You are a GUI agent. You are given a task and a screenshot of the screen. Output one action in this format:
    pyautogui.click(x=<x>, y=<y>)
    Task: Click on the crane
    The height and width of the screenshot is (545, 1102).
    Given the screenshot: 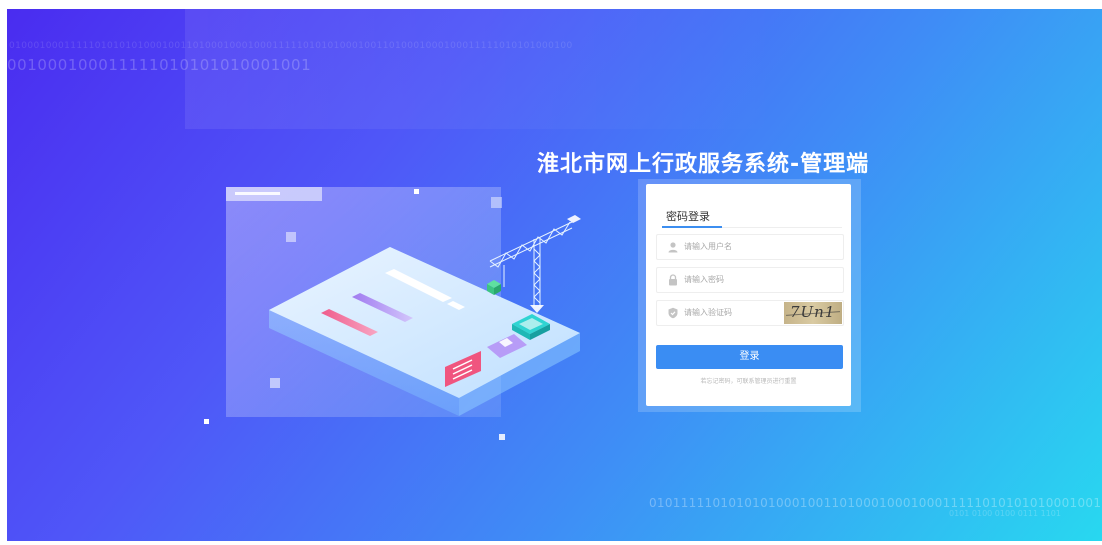 What is the action you would take?
    pyautogui.click(x=531, y=264)
    